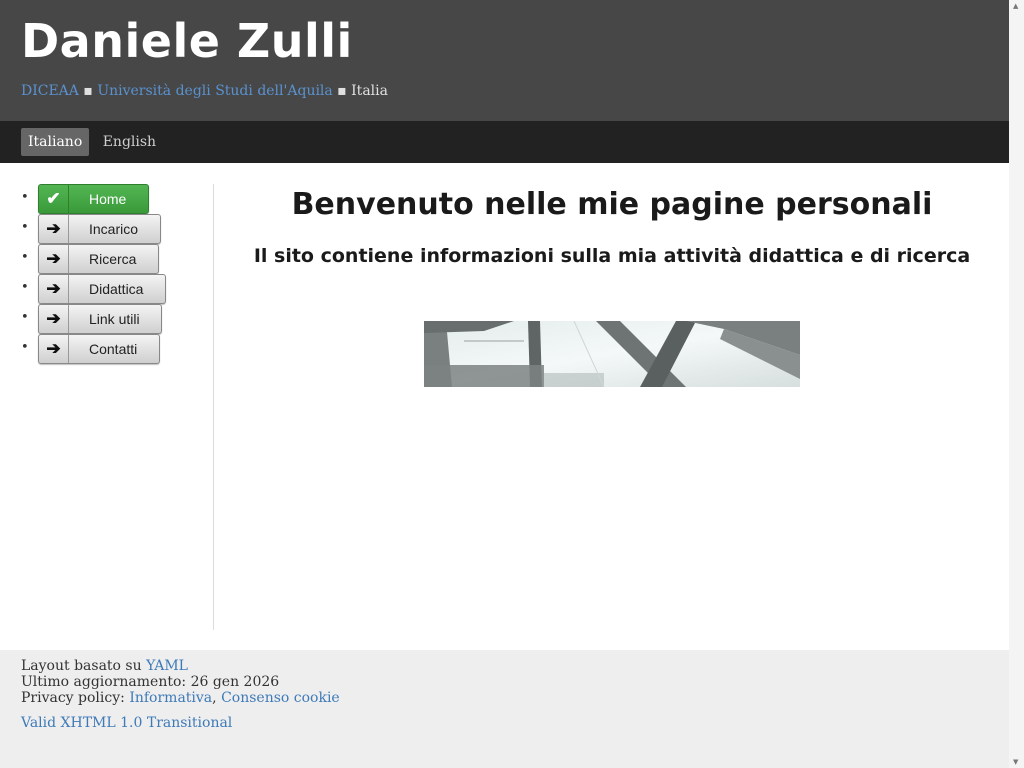 The width and height of the screenshot is (1024, 768). Describe the element at coordinates (1015, 6) in the screenshot. I see `scroll-up-icon: ▲` at that location.